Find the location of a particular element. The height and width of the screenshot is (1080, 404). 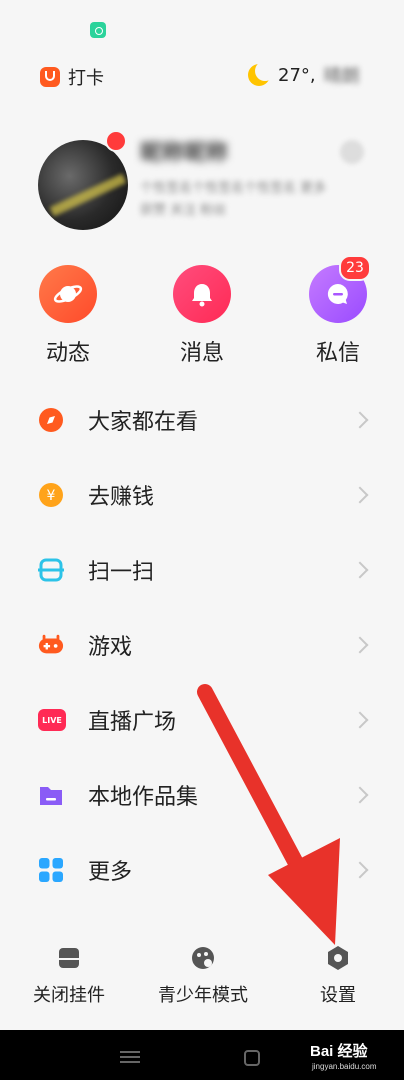

compass-icon is located at coordinates (51, 420).